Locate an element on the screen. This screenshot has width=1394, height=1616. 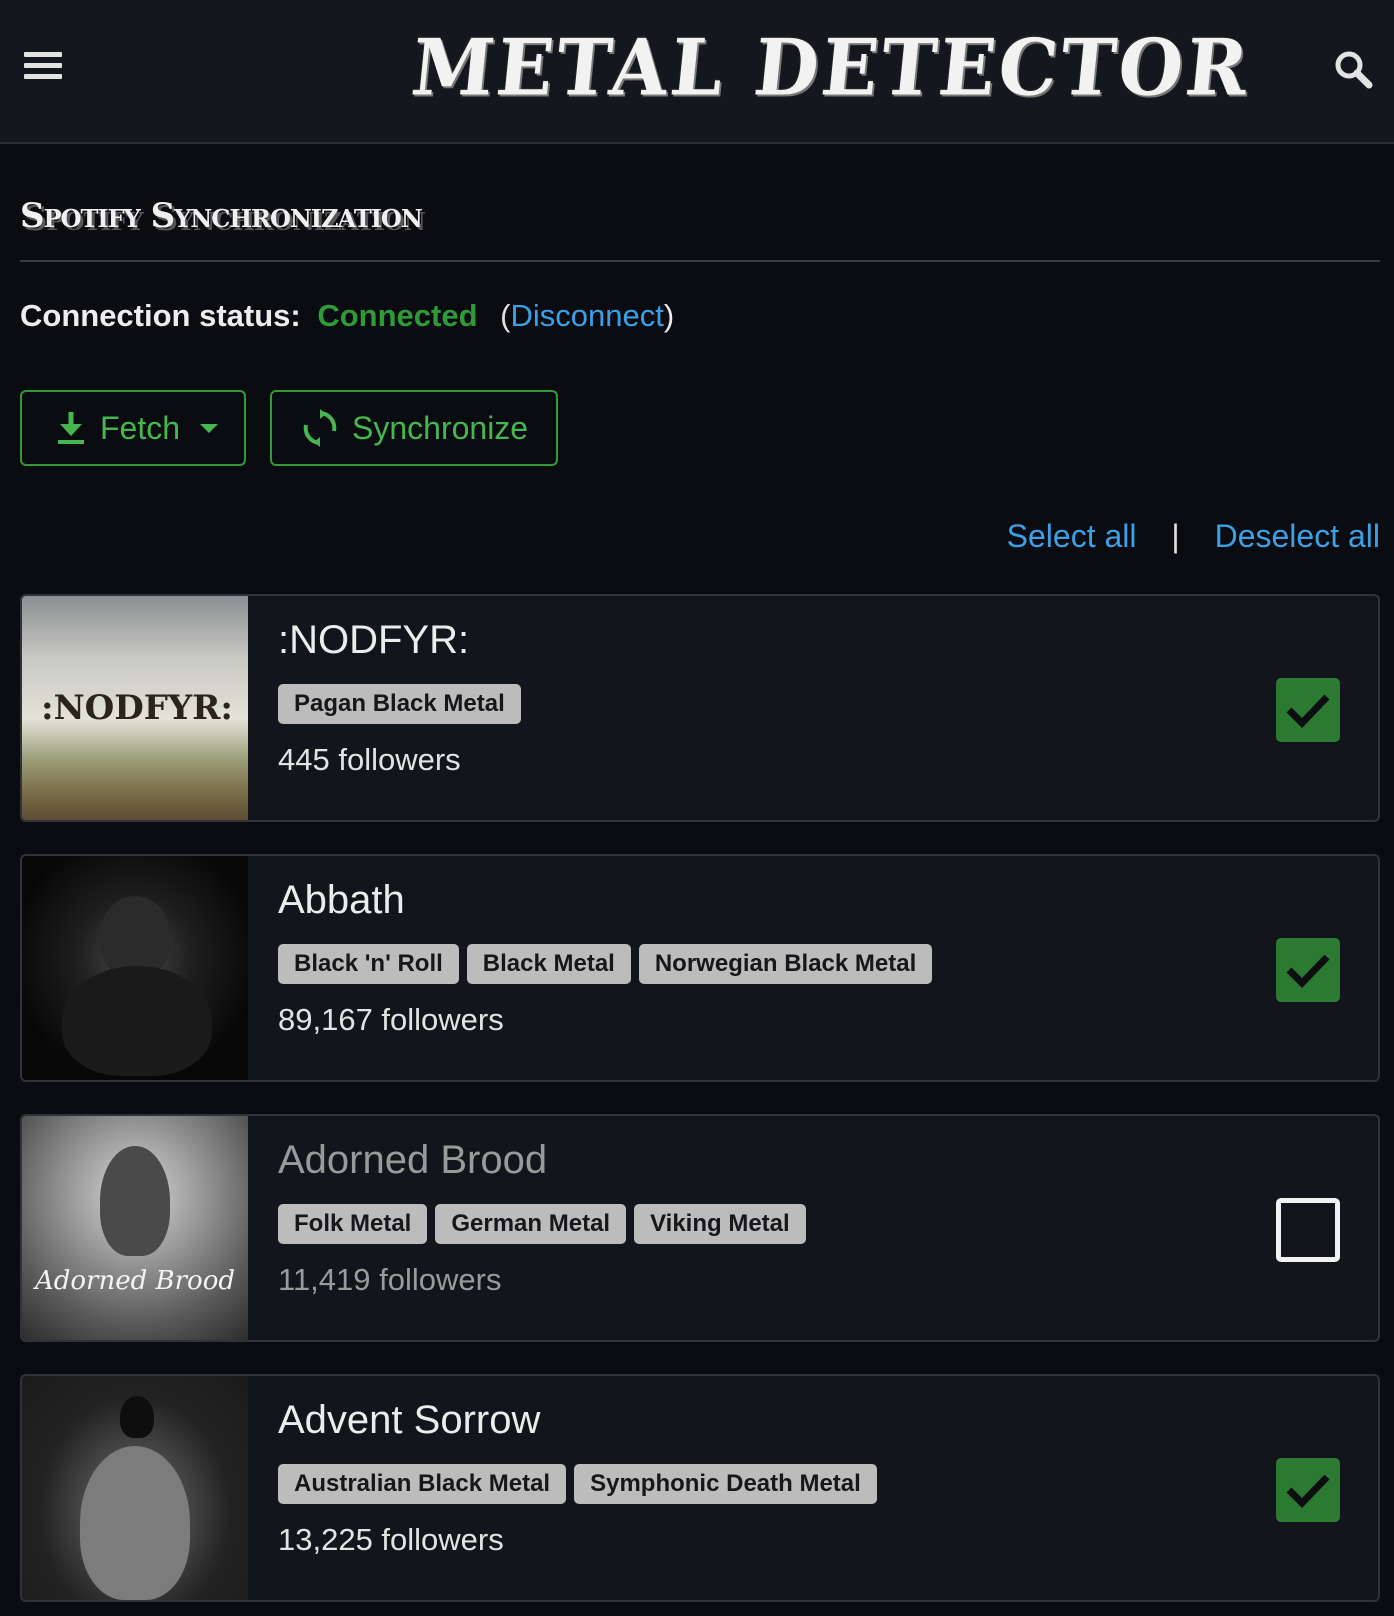
genre-tags: Pagan Black Metal is located at coordinates (403, 704).